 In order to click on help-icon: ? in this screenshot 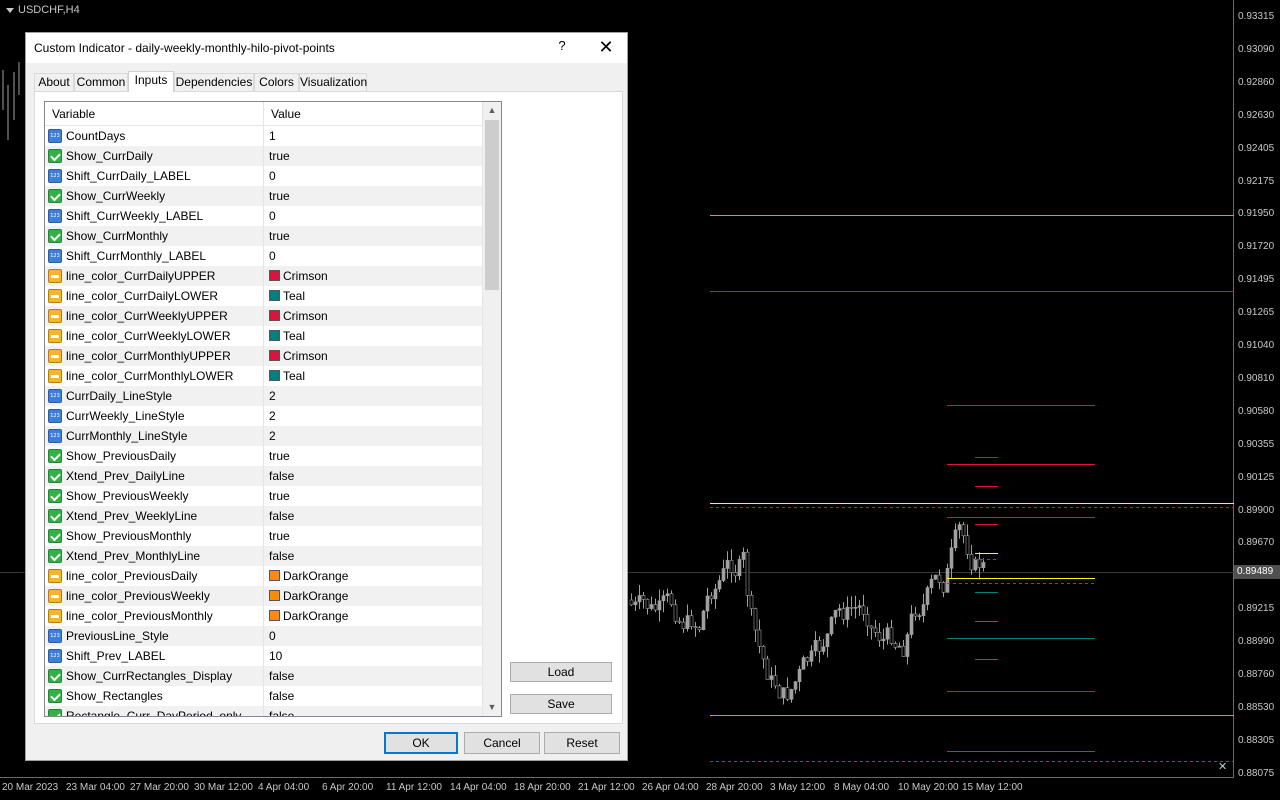, I will do `click(562, 47)`.